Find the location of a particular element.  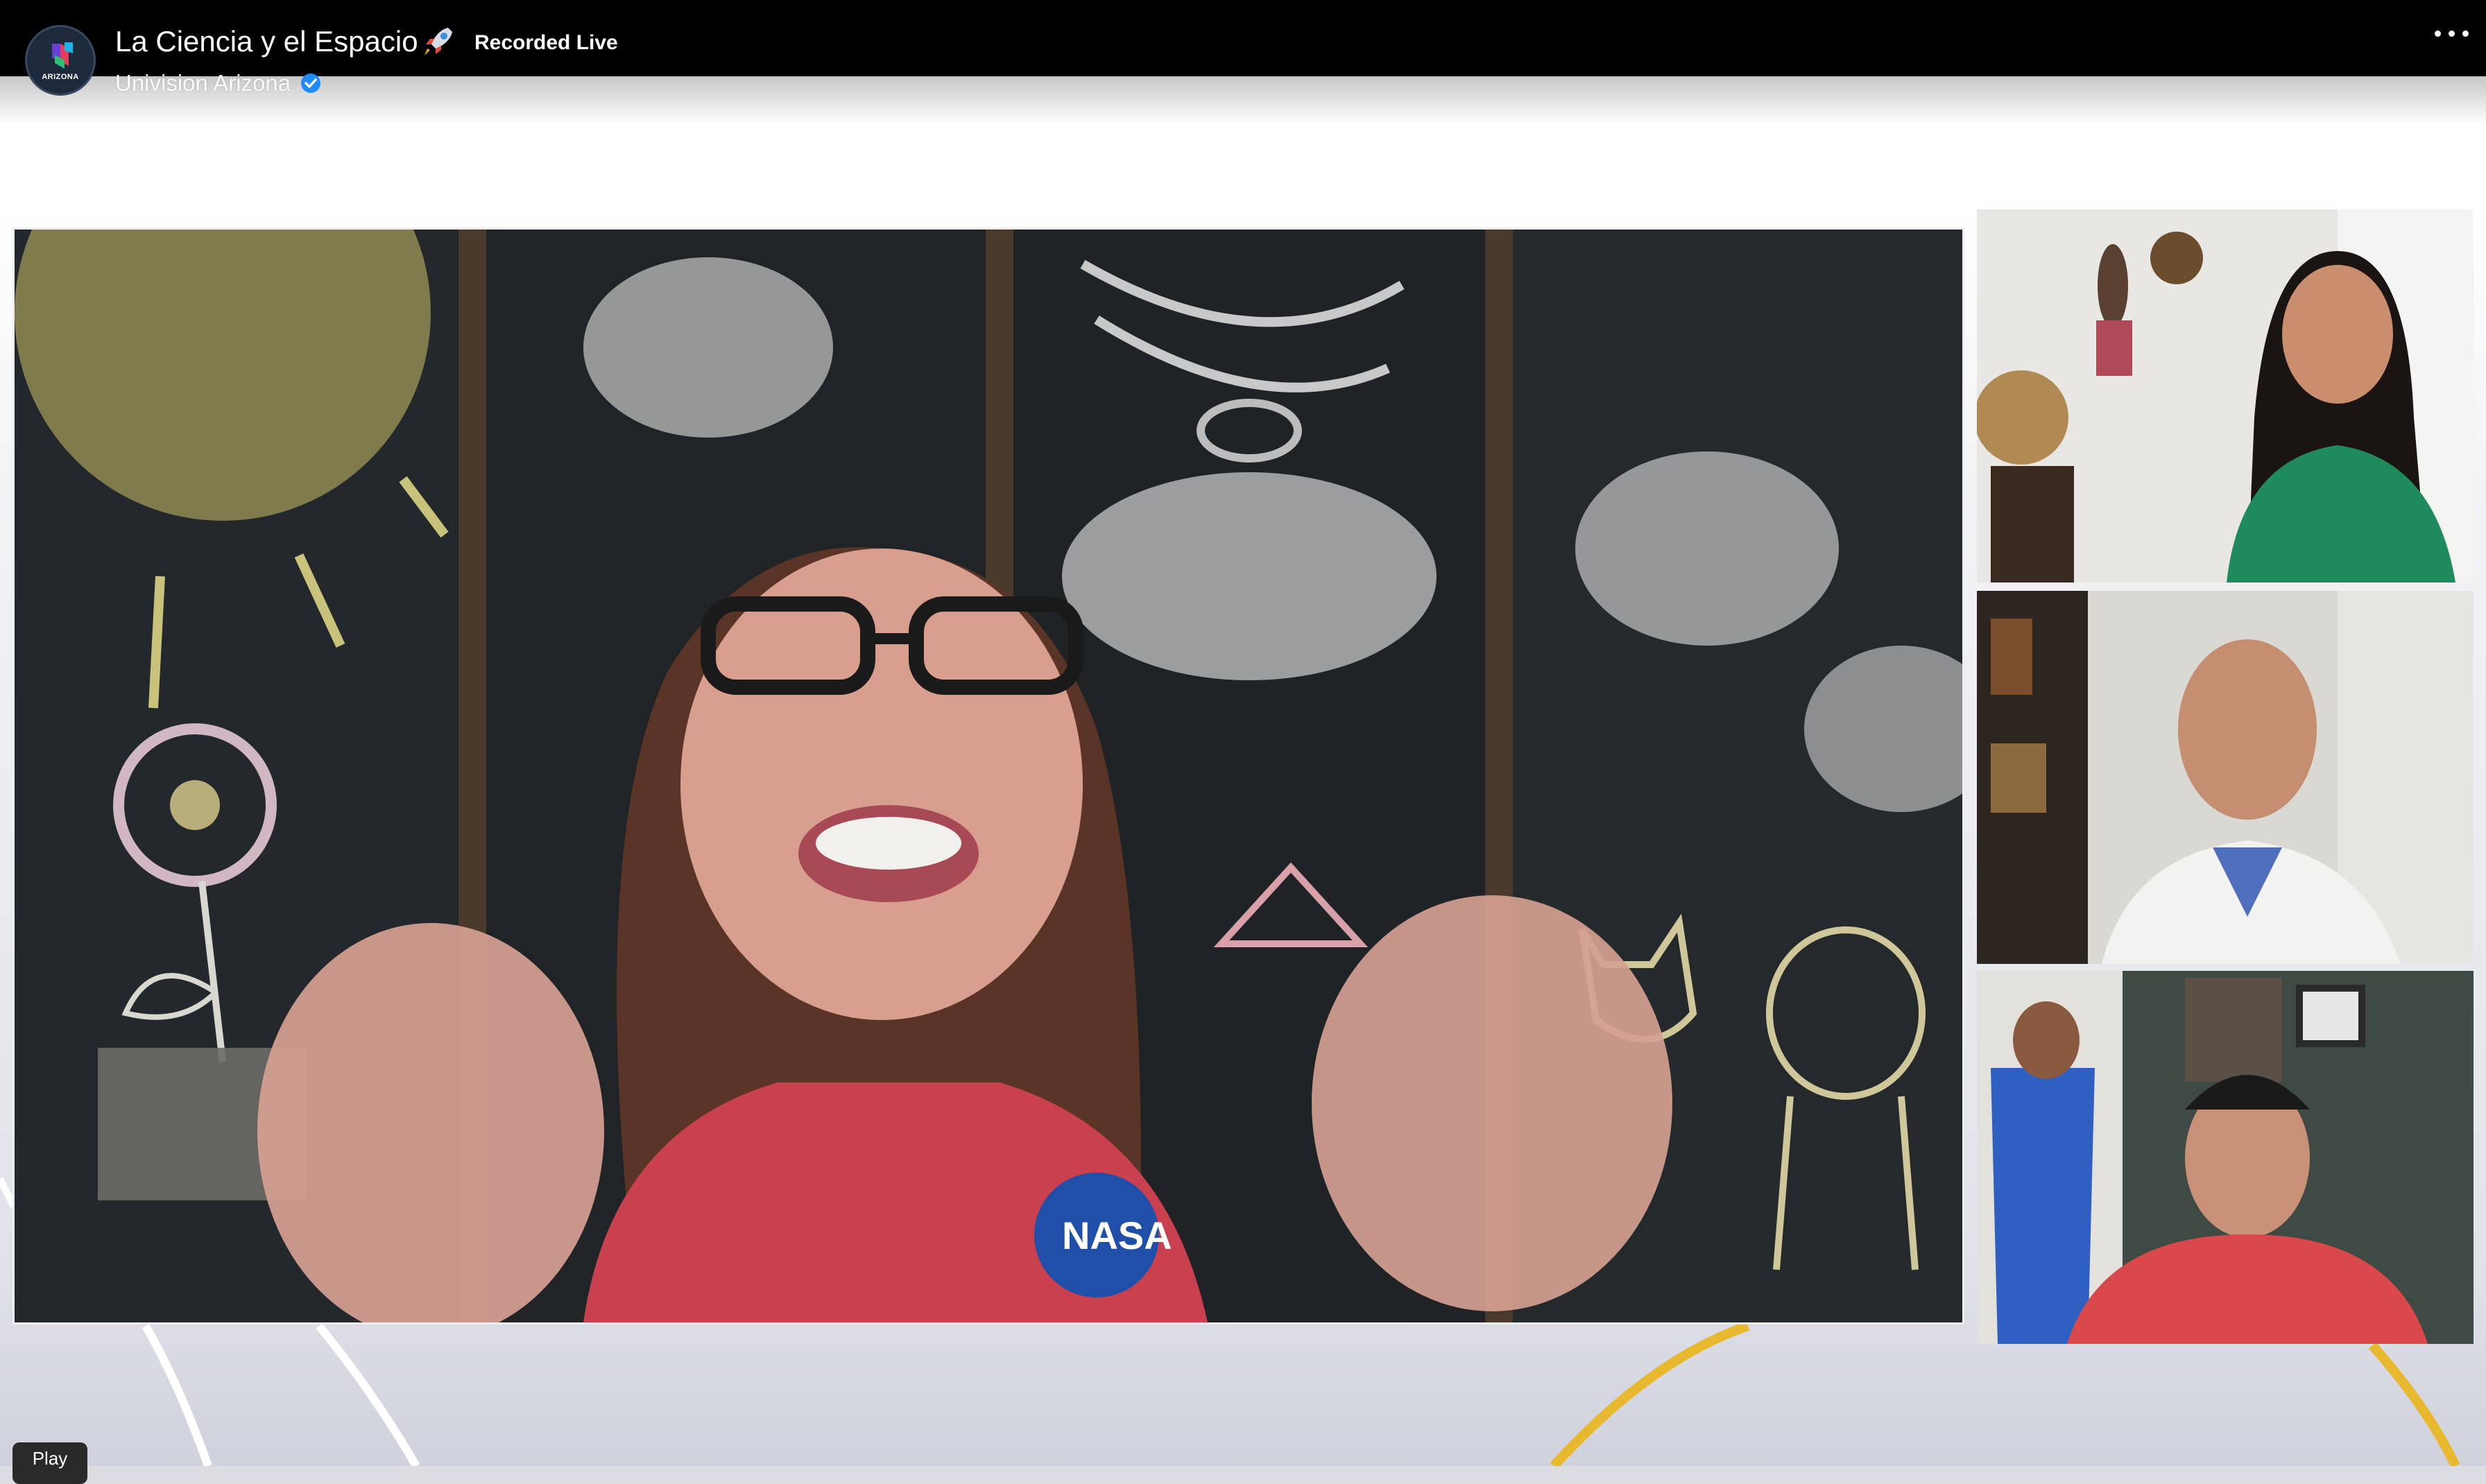

svg-text: NASA is located at coordinates (1117, 1235).